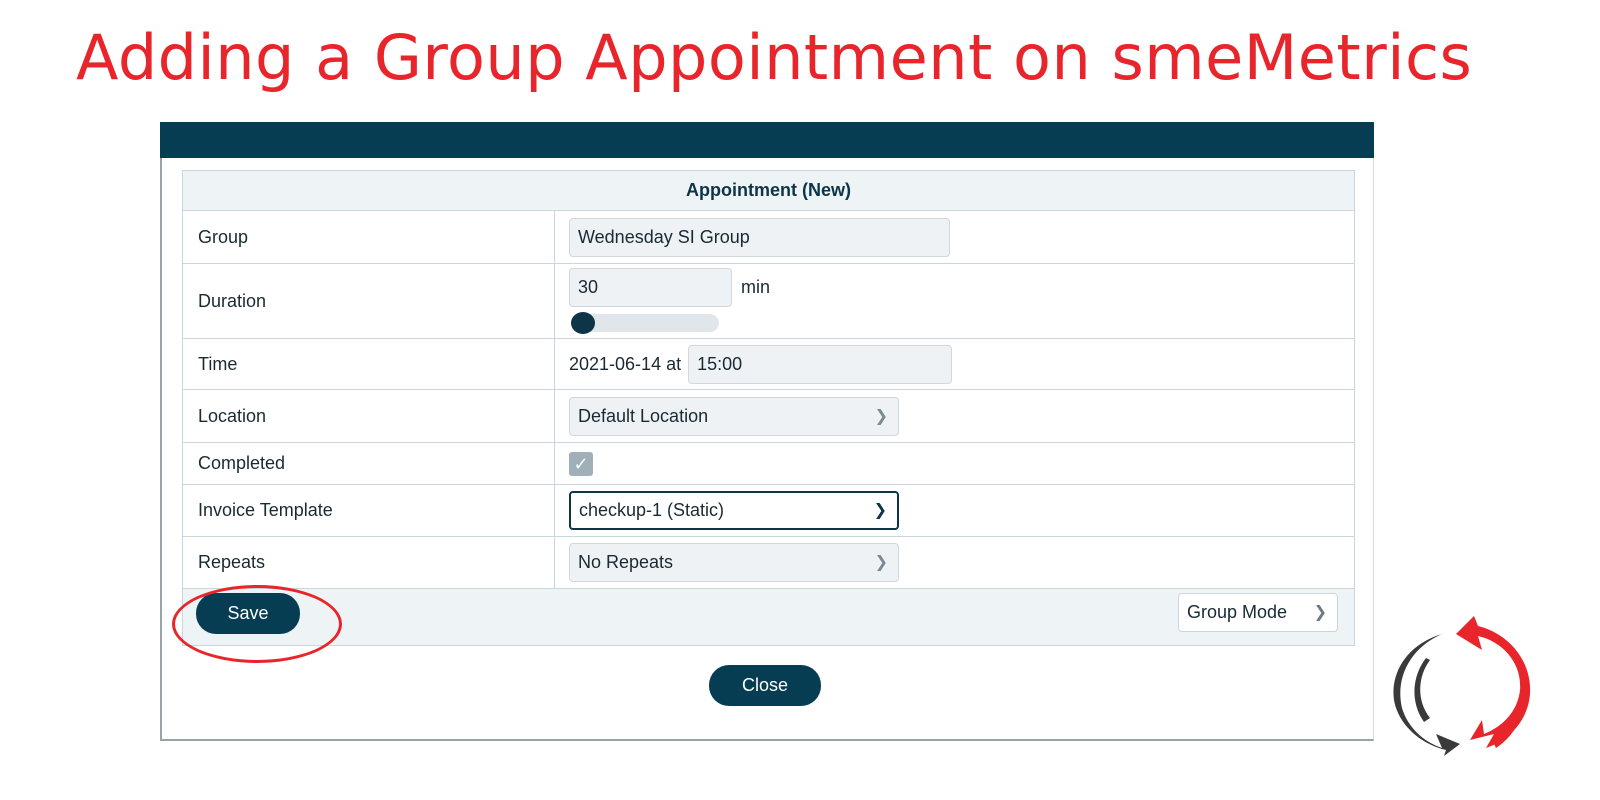 The image size is (1600, 800). Describe the element at coordinates (645, 323) in the screenshot. I see `duration-slider` at that location.